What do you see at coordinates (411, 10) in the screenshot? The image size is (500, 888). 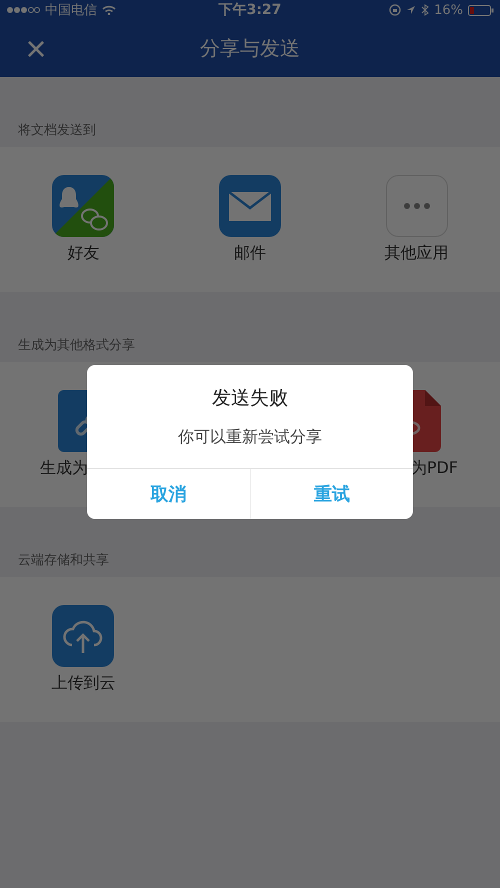 I see `location-icon` at bounding box center [411, 10].